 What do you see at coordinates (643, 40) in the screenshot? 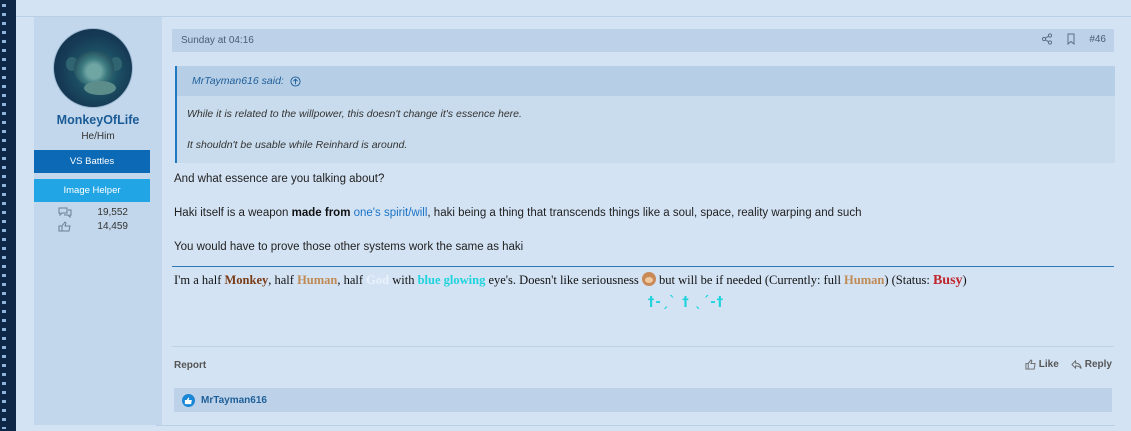
I see `message-attribution: Sunday at 04:16 #46` at bounding box center [643, 40].